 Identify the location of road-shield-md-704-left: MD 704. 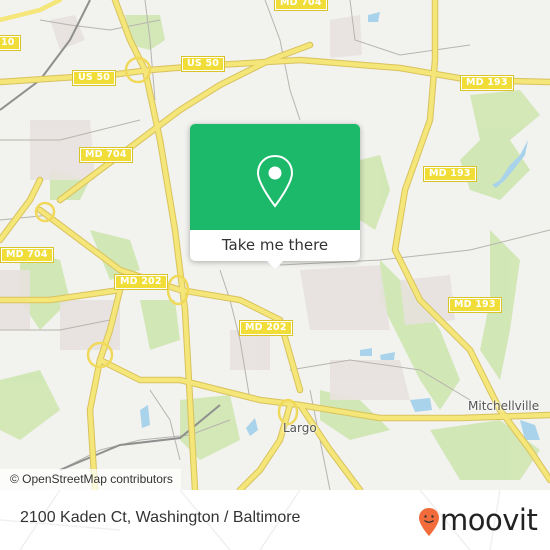
(27, 255).